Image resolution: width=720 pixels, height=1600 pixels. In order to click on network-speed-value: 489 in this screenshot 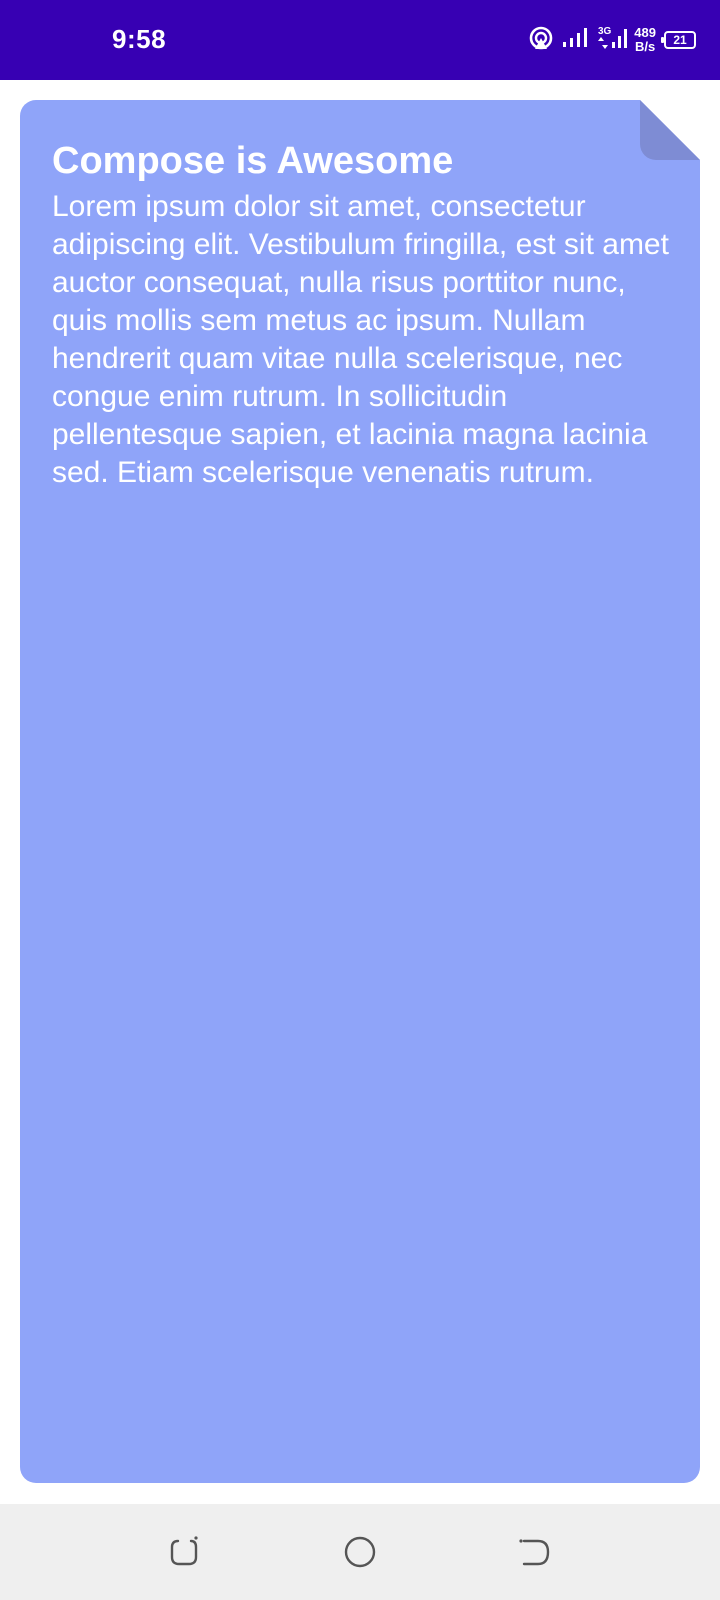, I will do `click(645, 32)`.